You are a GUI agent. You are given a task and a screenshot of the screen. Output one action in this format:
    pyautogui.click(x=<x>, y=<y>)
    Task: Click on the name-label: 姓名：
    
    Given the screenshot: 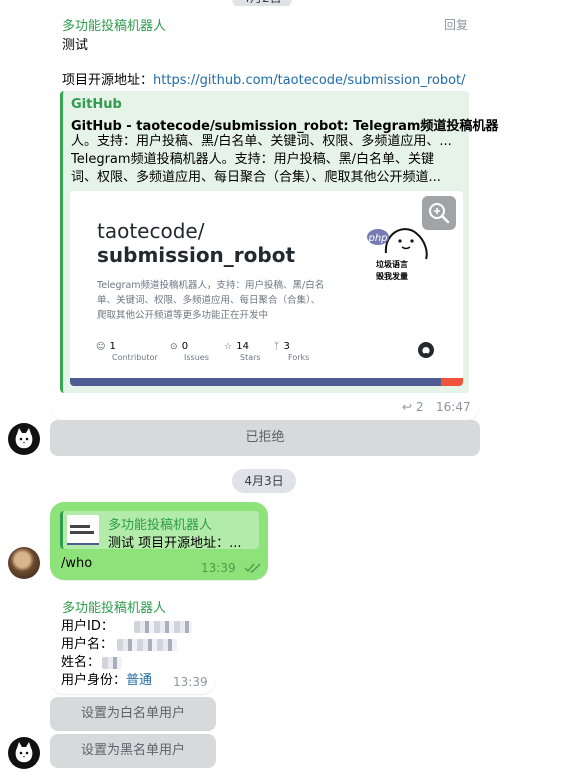 What is the action you would take?
    pyautogui.click(x=81, y=662)
    